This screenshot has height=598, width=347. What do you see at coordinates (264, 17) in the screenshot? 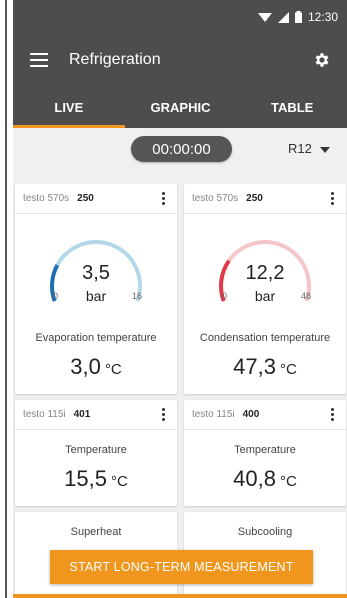
I see `wifi-icon` at bounding box center [264, 17].